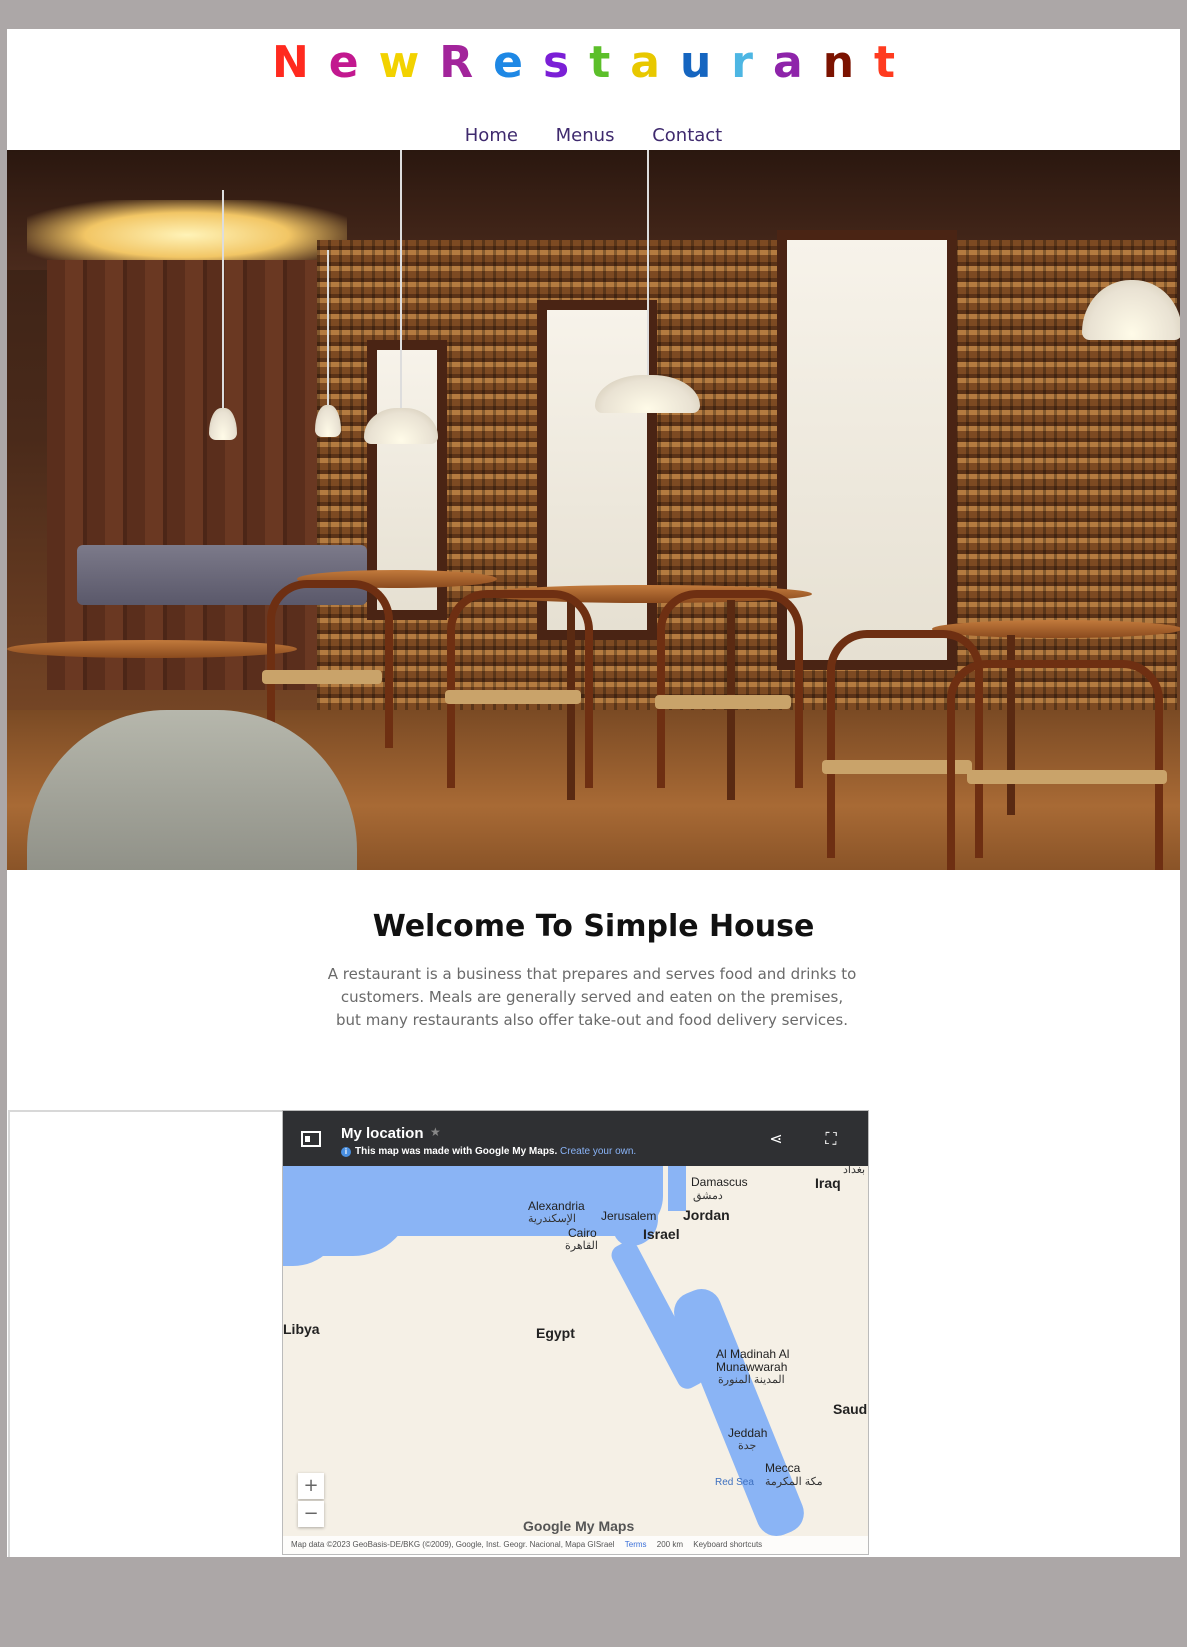 The image size is (1187, 1647). What do you see at coordinates (382, 1133) in the screenshot?
I see `map-title: My location` at bounding box center [382, 1133].